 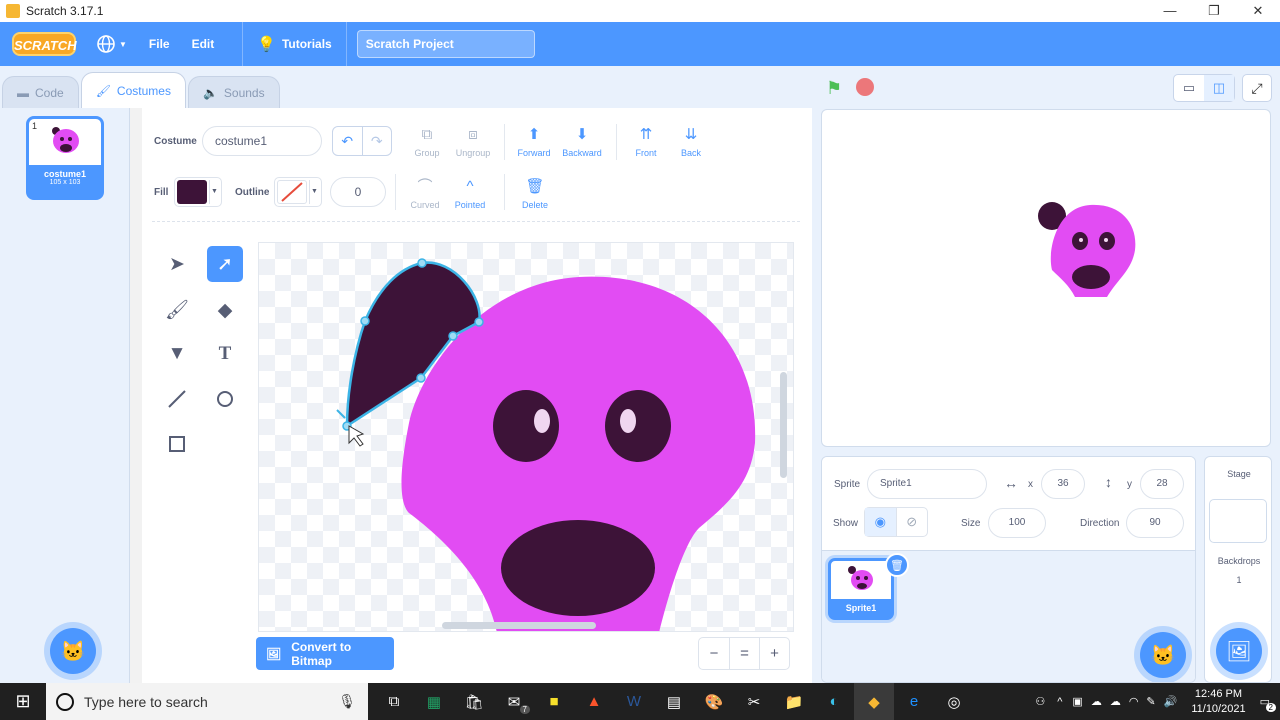 What do you see at coordinates (1017, 523) in the screenshot?
I see `size-input: 100` at bounding box center [1017, 523].